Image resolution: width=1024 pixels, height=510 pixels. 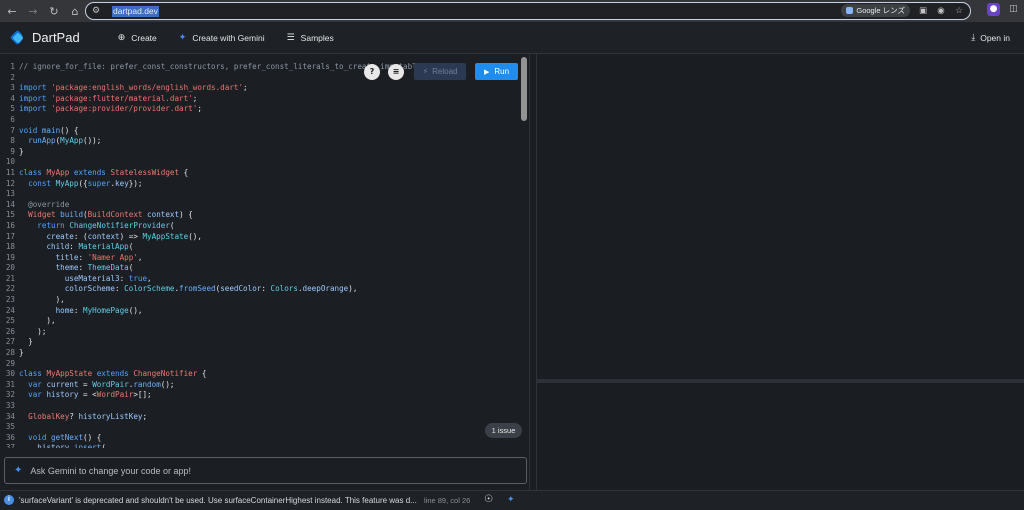 What do you see at coordinates (71, 374) in the screenshot?
I see `code-token: MyAppState` at bounding box center [71, 374].